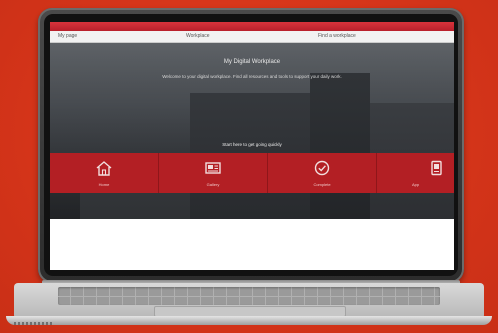  I want to click on quick-link-tile-gallery: Gallery, so click(213, 173).